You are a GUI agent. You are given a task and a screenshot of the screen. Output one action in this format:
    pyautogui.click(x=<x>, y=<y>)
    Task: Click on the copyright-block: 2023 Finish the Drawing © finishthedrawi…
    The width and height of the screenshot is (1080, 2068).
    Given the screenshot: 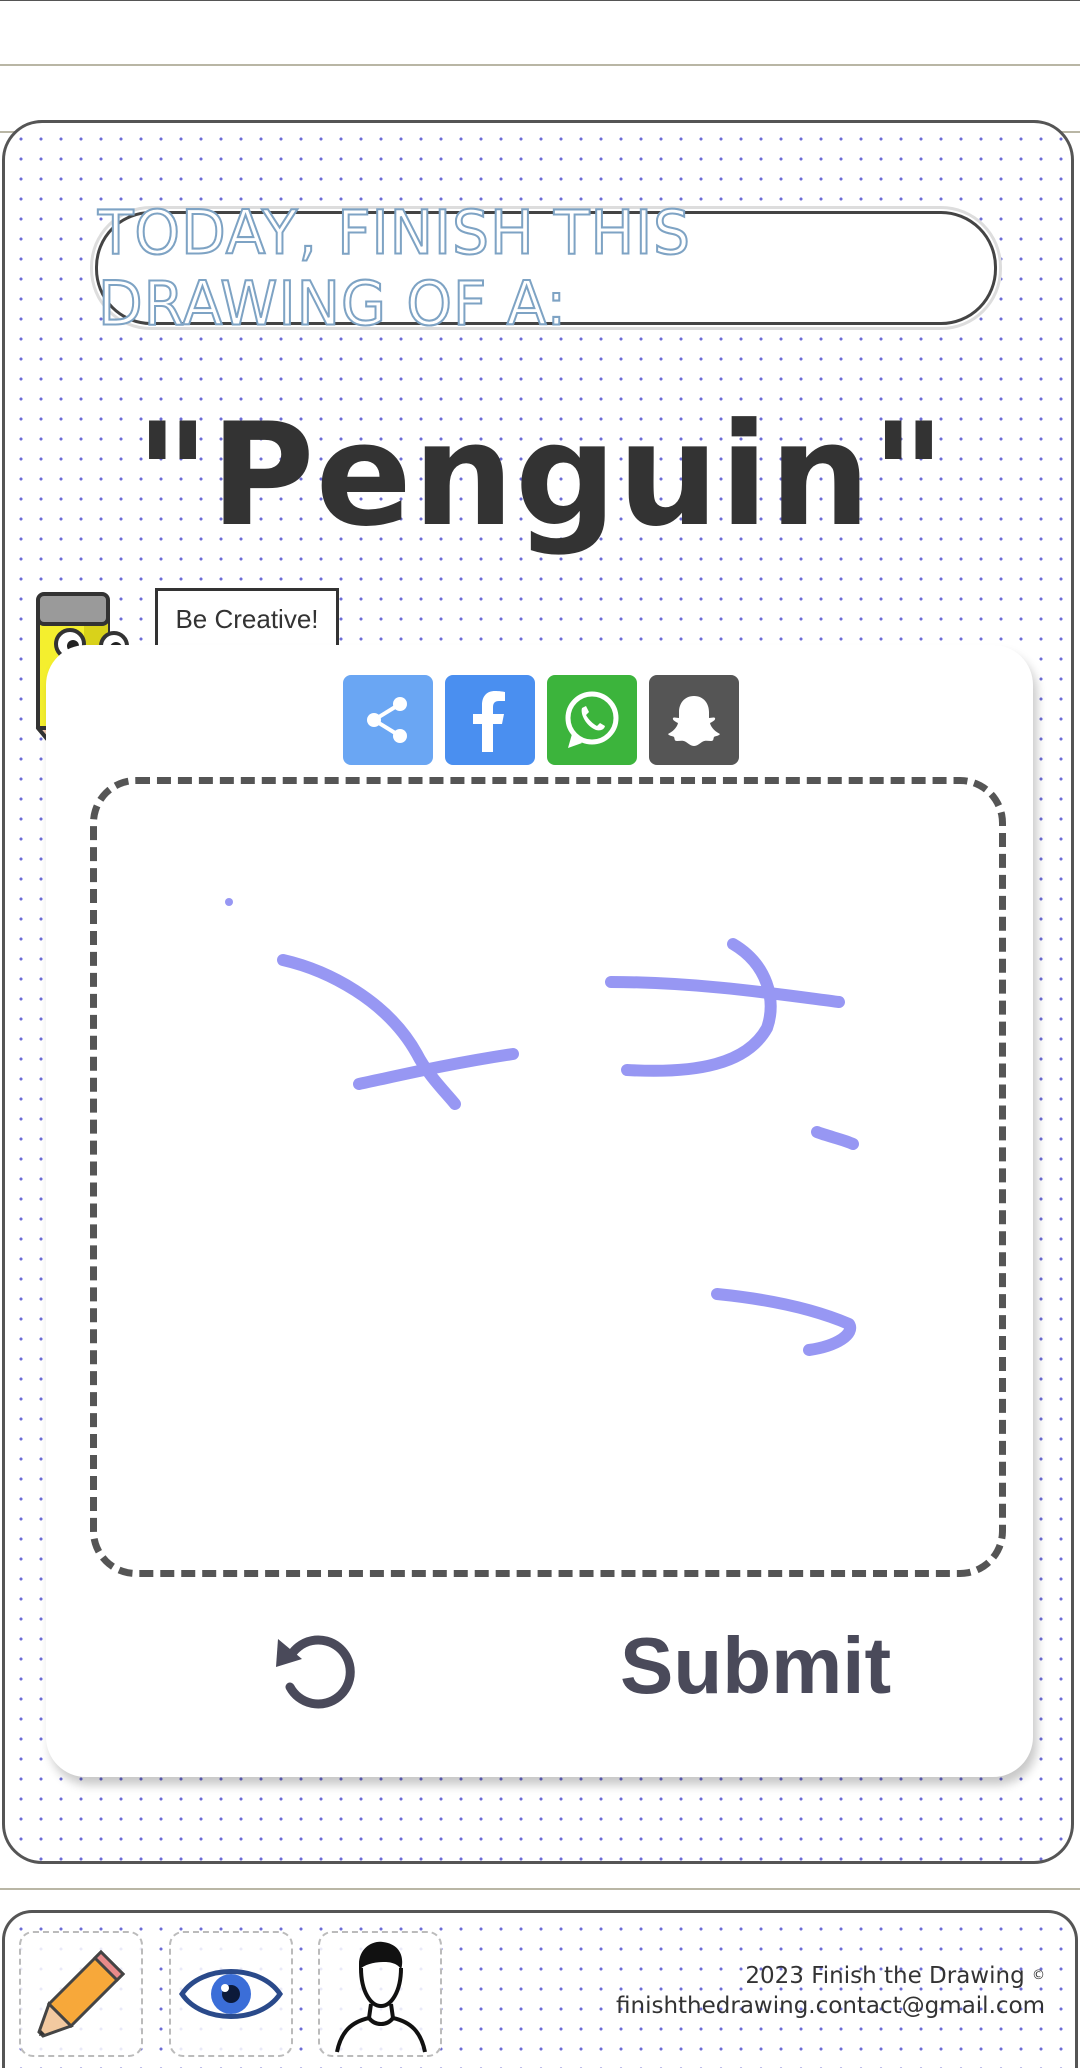 What is the action you would take?
    pyautogui.click(x=830, y=1991)
    